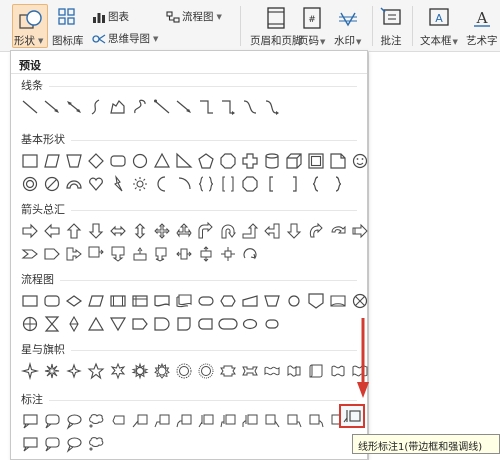 The image size is (500, 460). I want to click on icon-library-button: 图标库, so click(68, 40).